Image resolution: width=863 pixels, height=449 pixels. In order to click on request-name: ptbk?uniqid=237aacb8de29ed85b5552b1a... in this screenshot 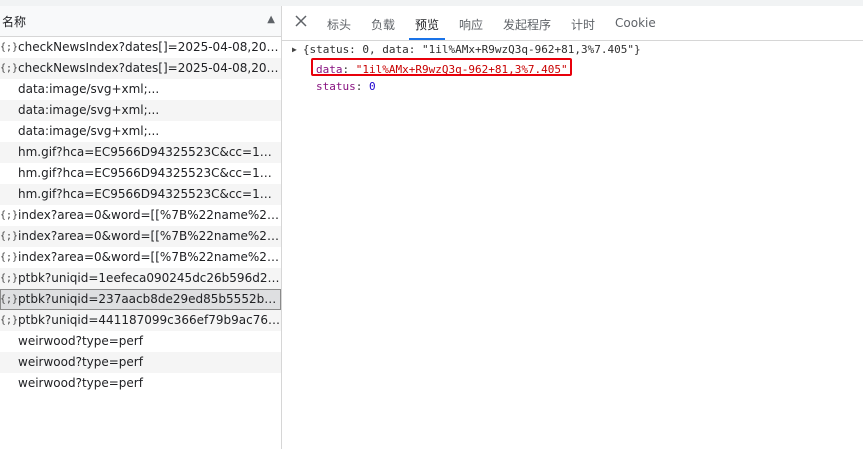, I will do `click(149, 299)`.